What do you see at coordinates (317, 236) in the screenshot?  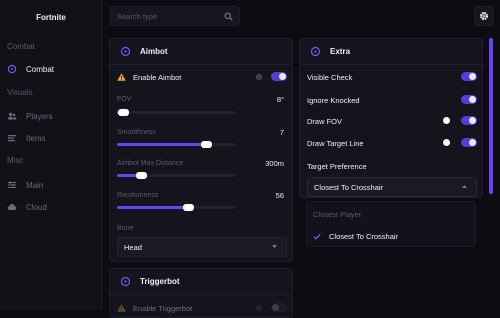 I see `check-icon` at bounding box center [317, 236].